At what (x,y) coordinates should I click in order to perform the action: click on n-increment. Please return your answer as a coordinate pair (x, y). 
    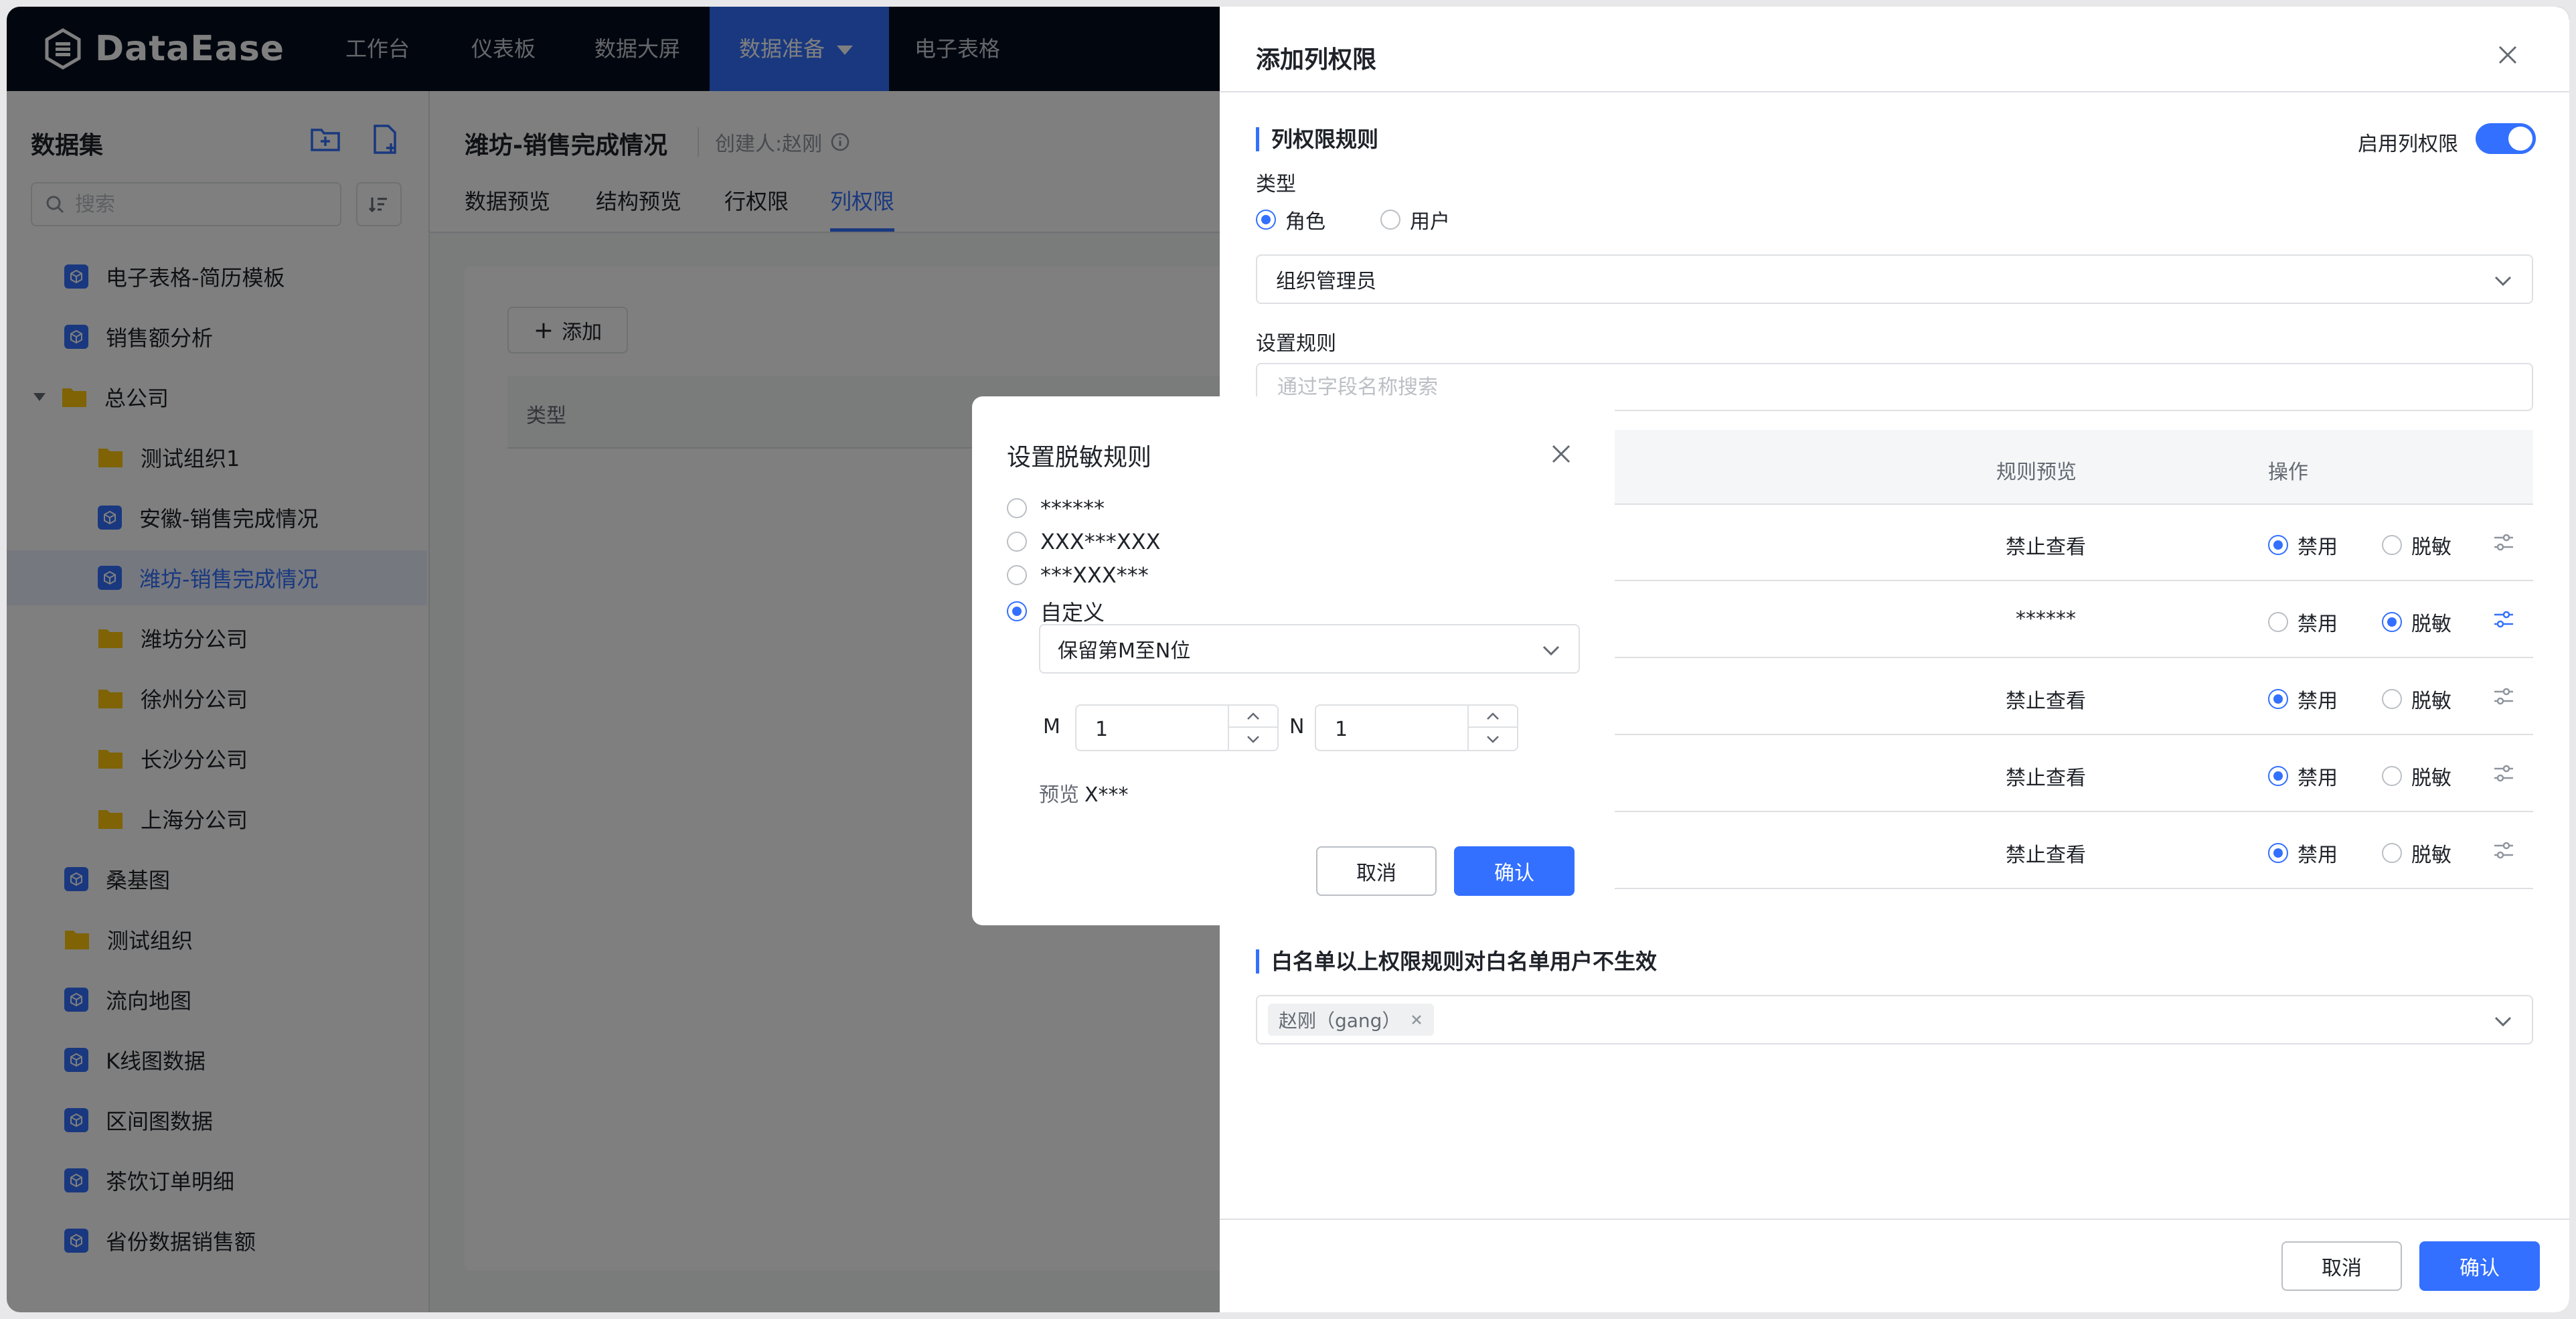
    Looking at the image, I should click on (1493, 717).